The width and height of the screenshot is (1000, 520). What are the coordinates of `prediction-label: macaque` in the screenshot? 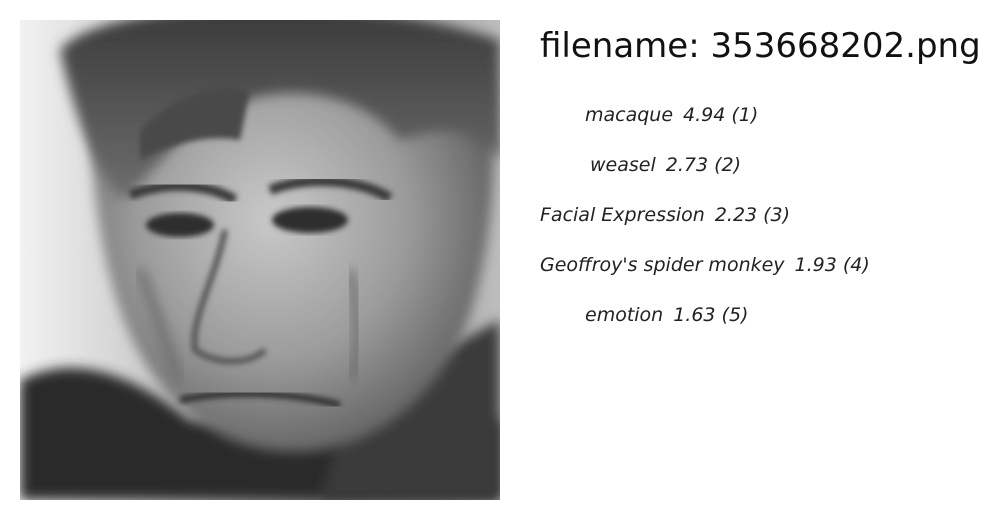 It's located at (629, 115).